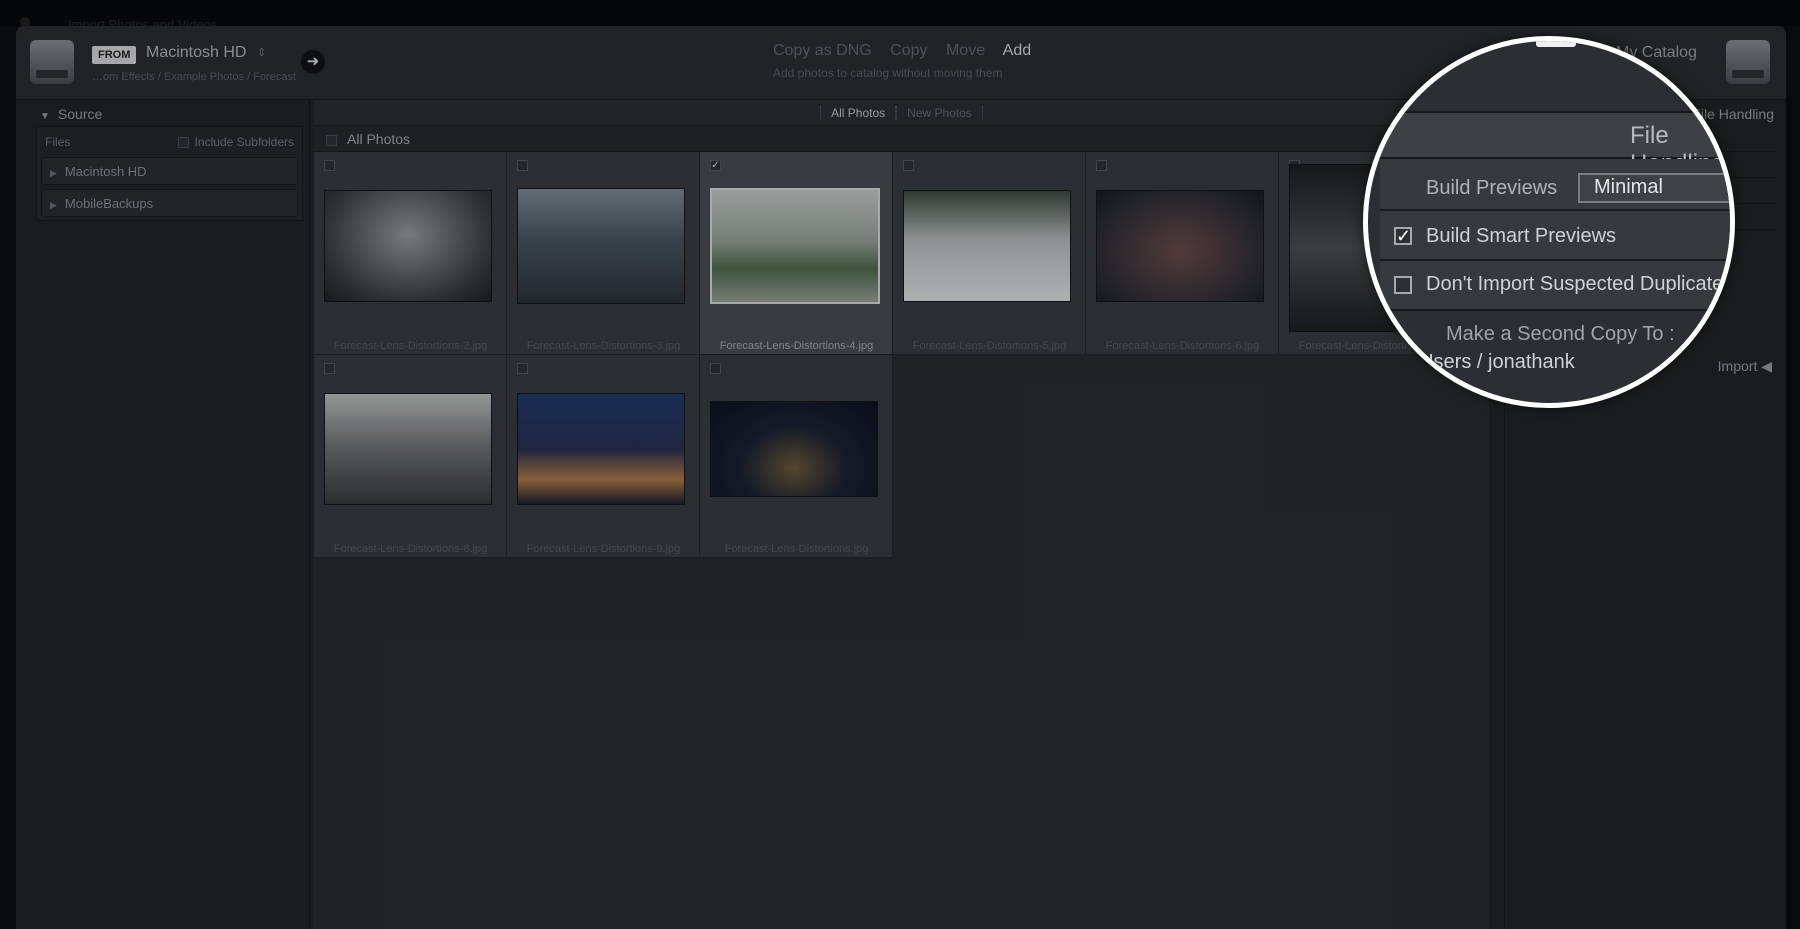 Image resolution: width=1800 pixels, height=929 pixels. What do you see at coordinates (196, 53) in the screenshot?
I see `from-source-name: Macintosh HD` at bounding box center [196, 53].